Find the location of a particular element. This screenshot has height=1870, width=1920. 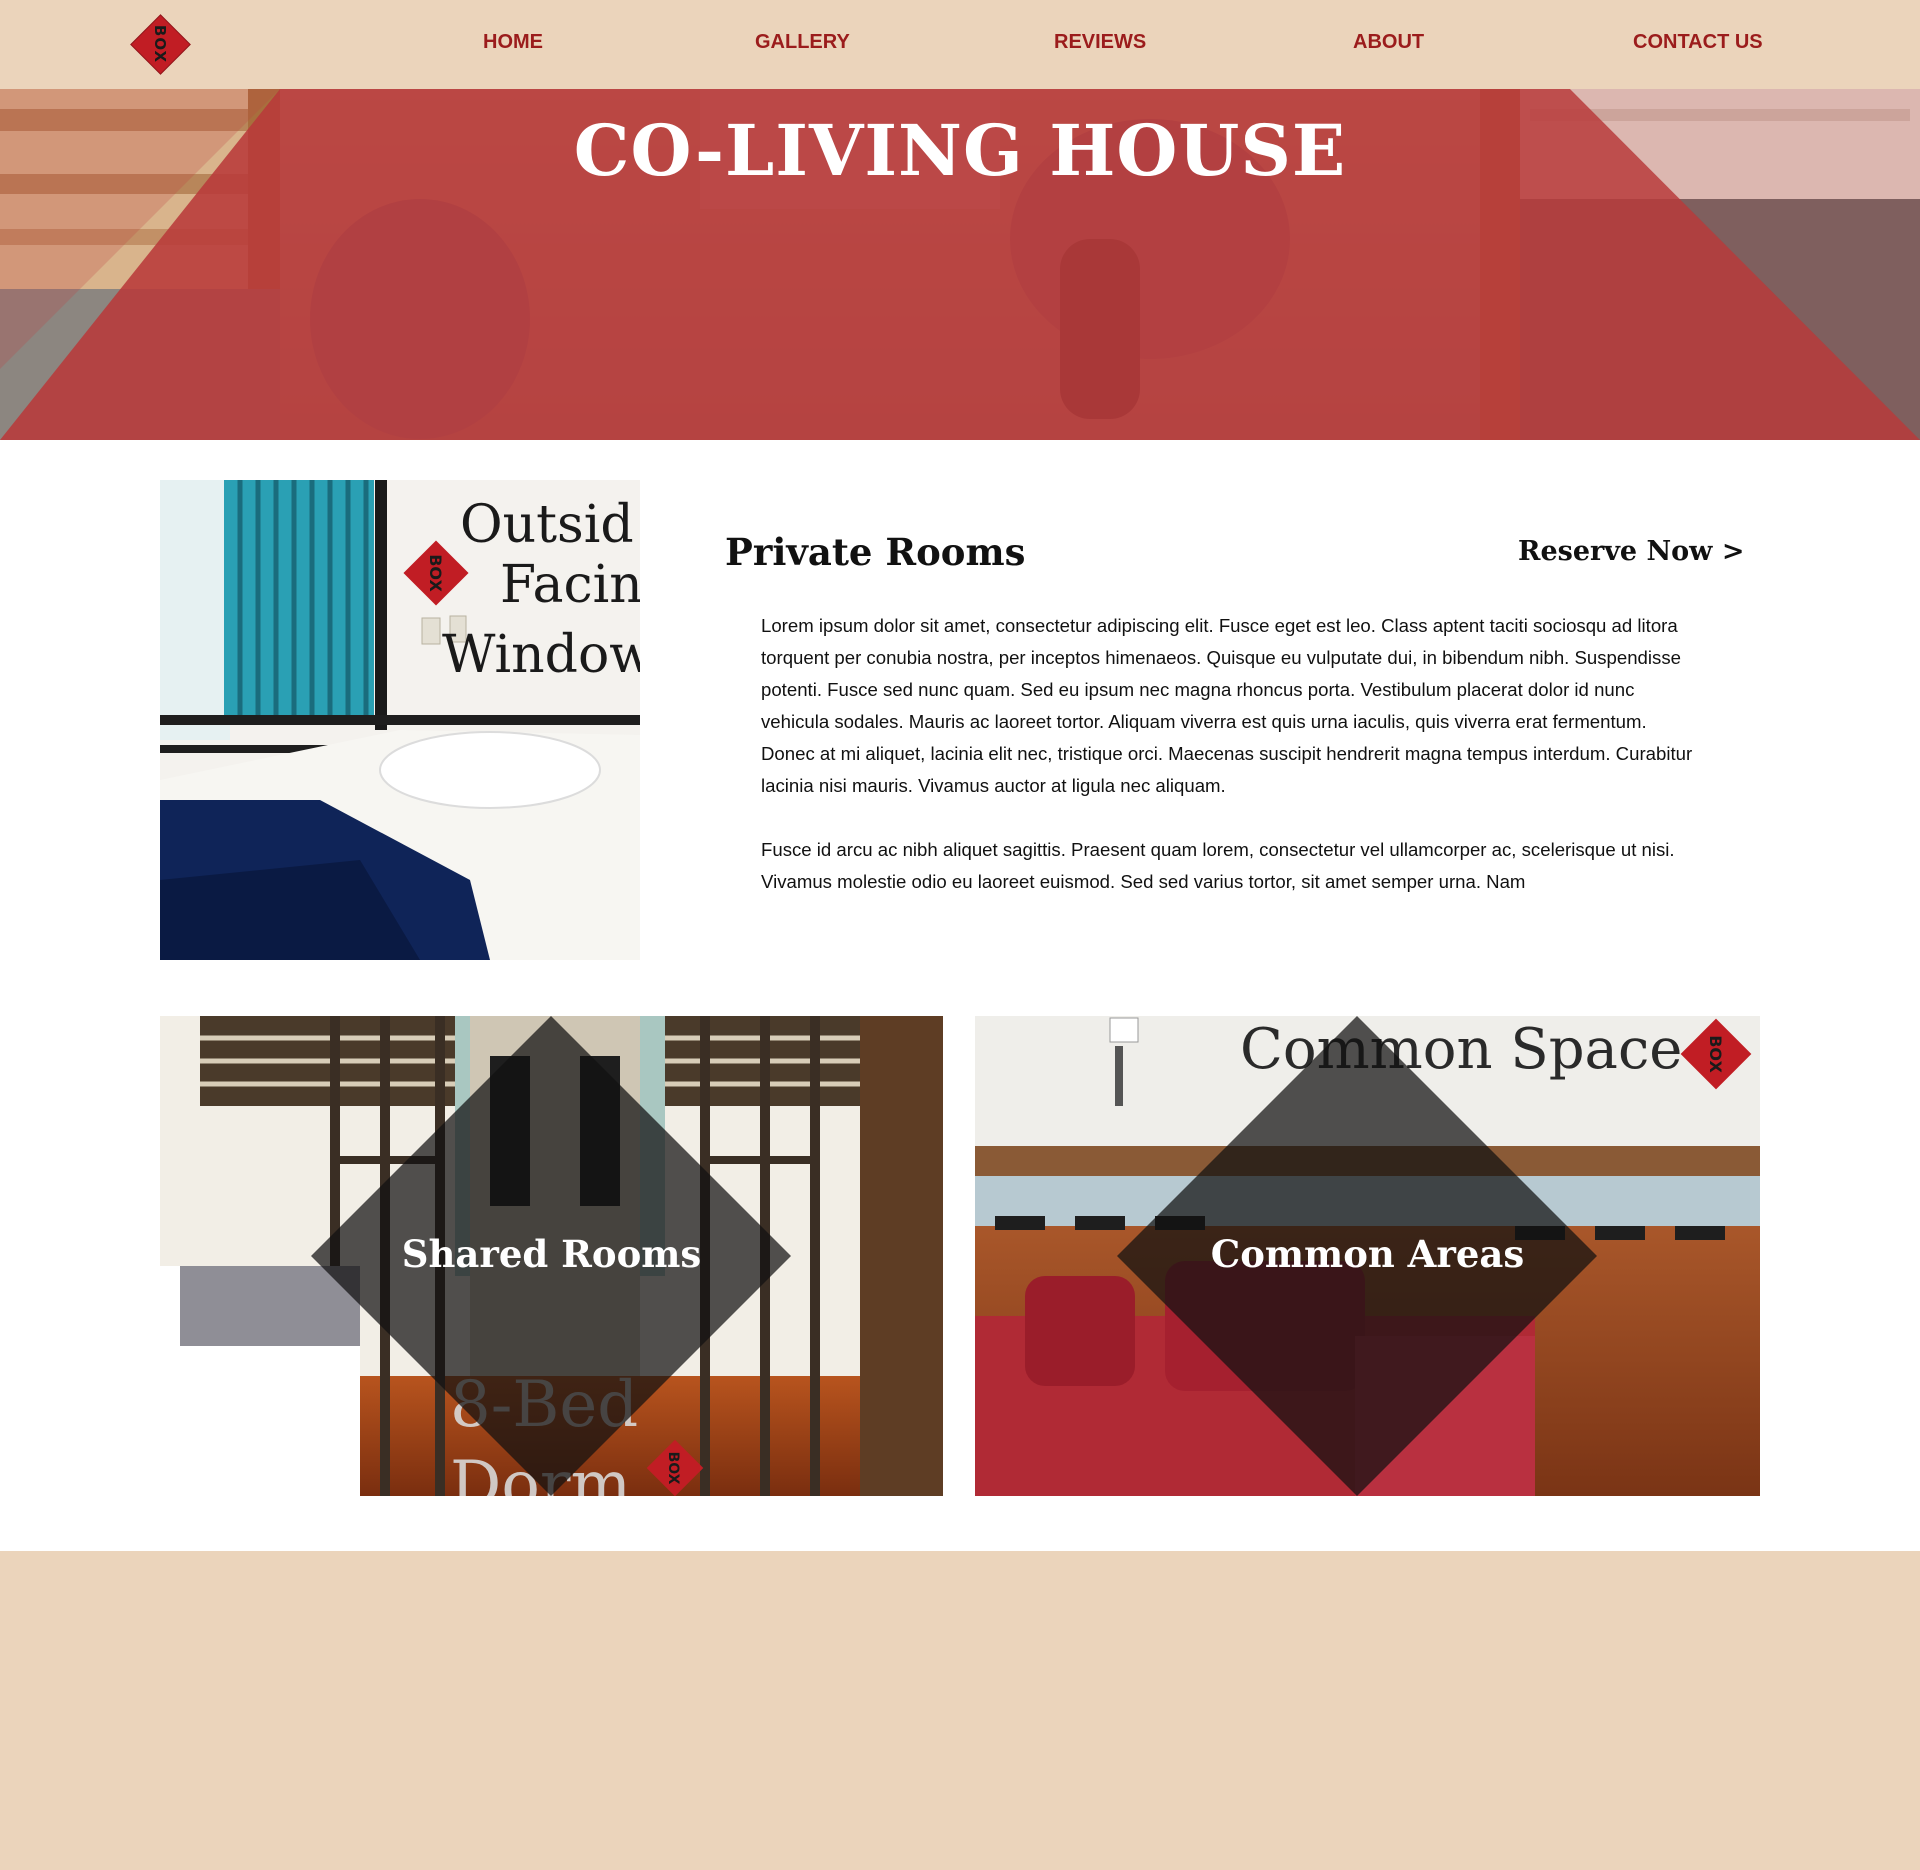

private-room-image: BOX Outsid Facin Window is located at coordinates (400, 720).